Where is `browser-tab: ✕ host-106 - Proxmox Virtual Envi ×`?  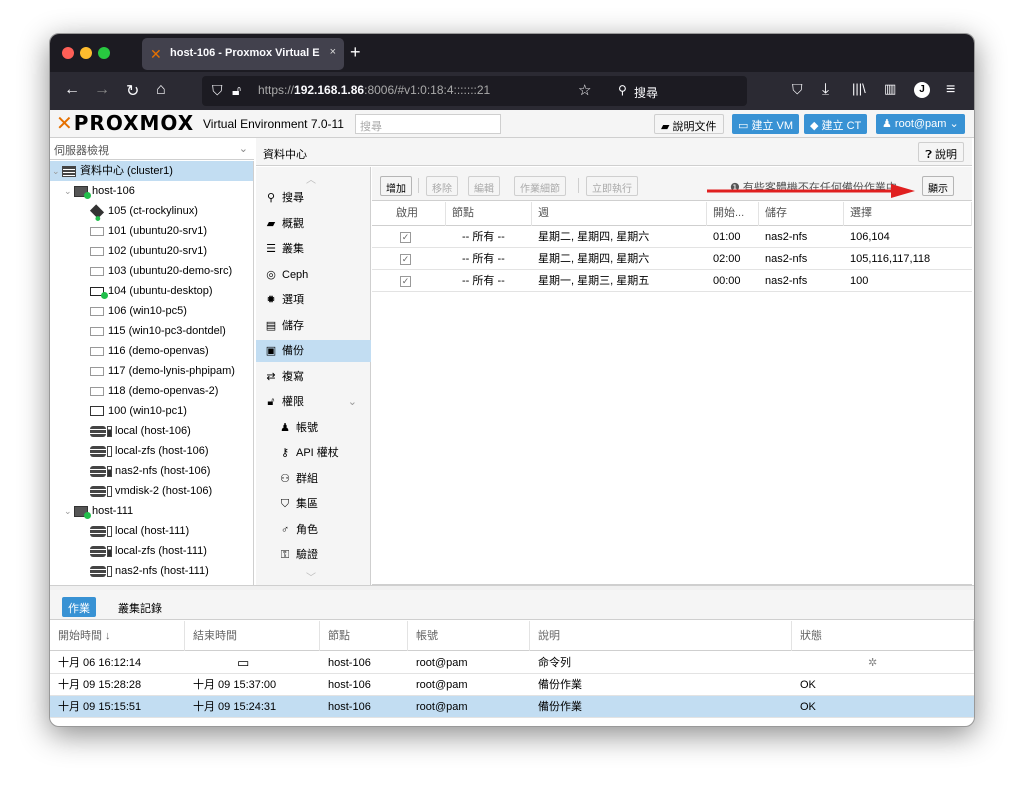 browser-tab: ✕ host-106 - Proxmox Virtual Envi × is located at coordinates (243, 54).